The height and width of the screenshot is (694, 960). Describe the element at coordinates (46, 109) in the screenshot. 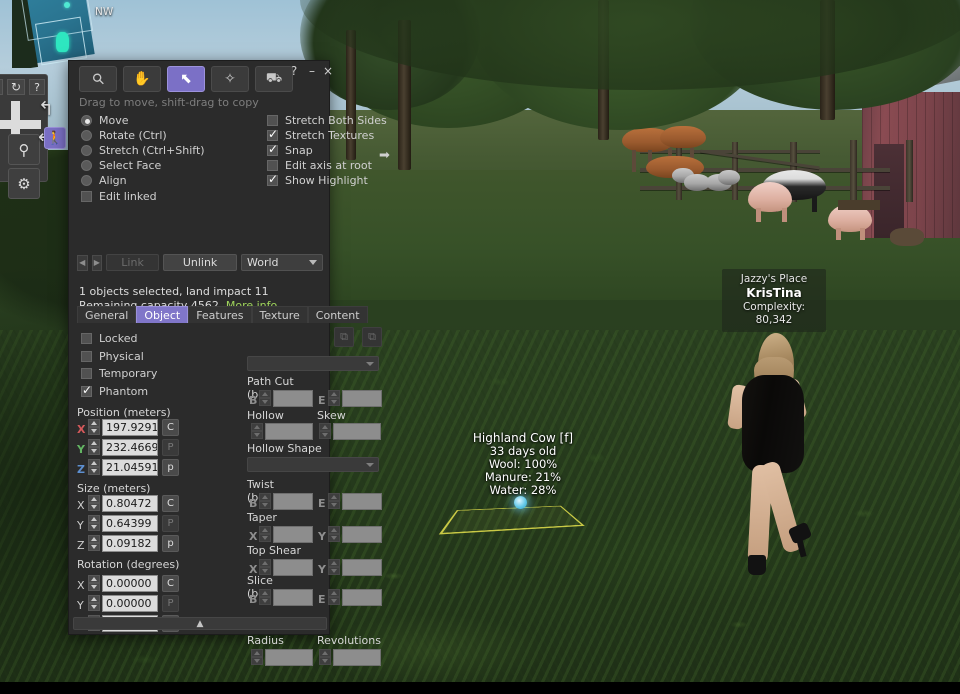

I see `camera-back-icon: ↰` at that location.